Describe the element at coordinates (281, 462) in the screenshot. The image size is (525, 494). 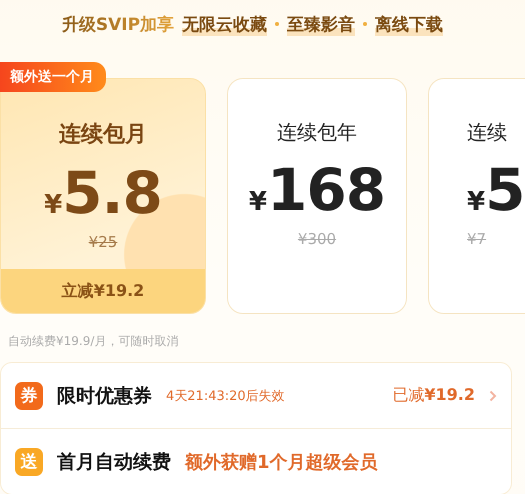
I see `offer-detail: 额外获赠1个月超级会员` at that location.